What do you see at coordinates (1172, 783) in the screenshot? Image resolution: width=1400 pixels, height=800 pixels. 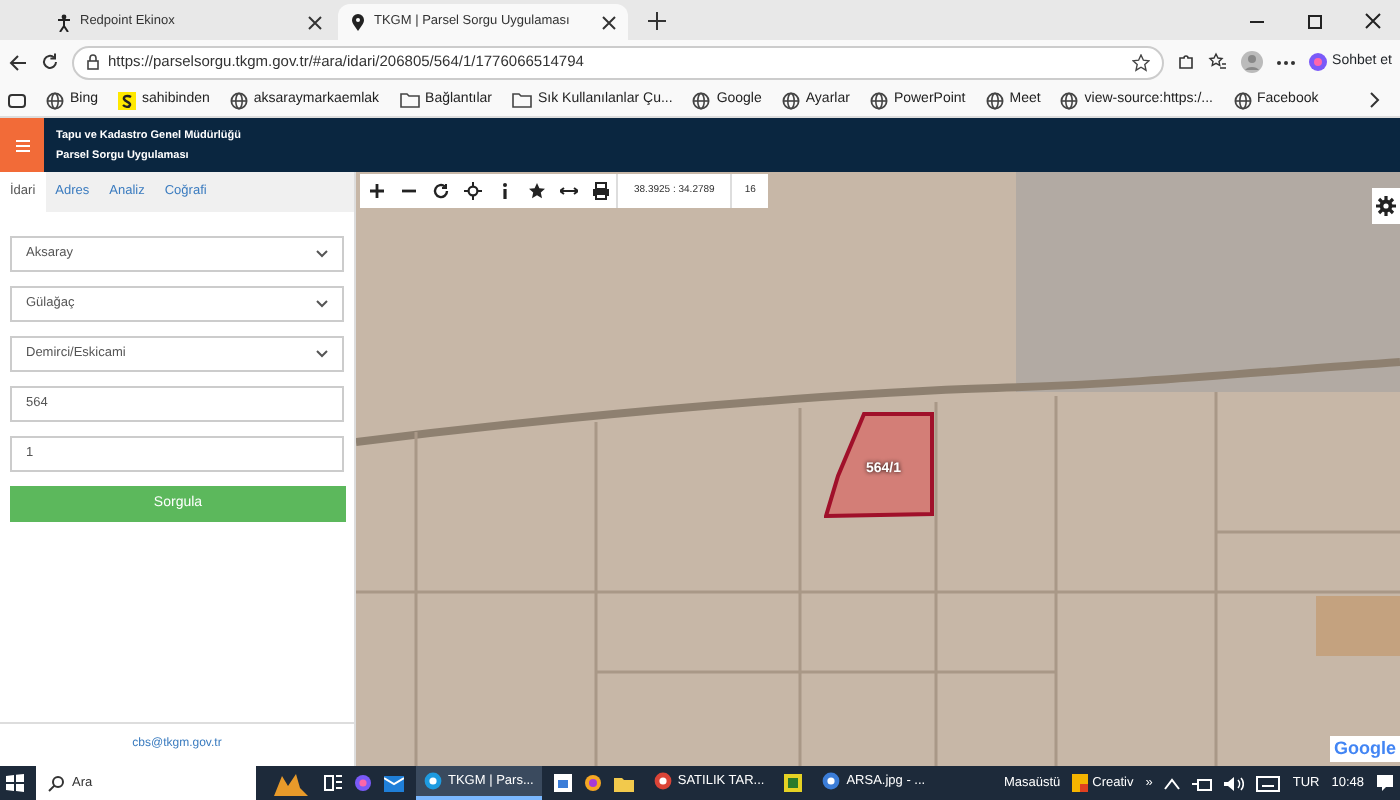 I see `chevron-up-icon` at bounding box center [1172, 783].